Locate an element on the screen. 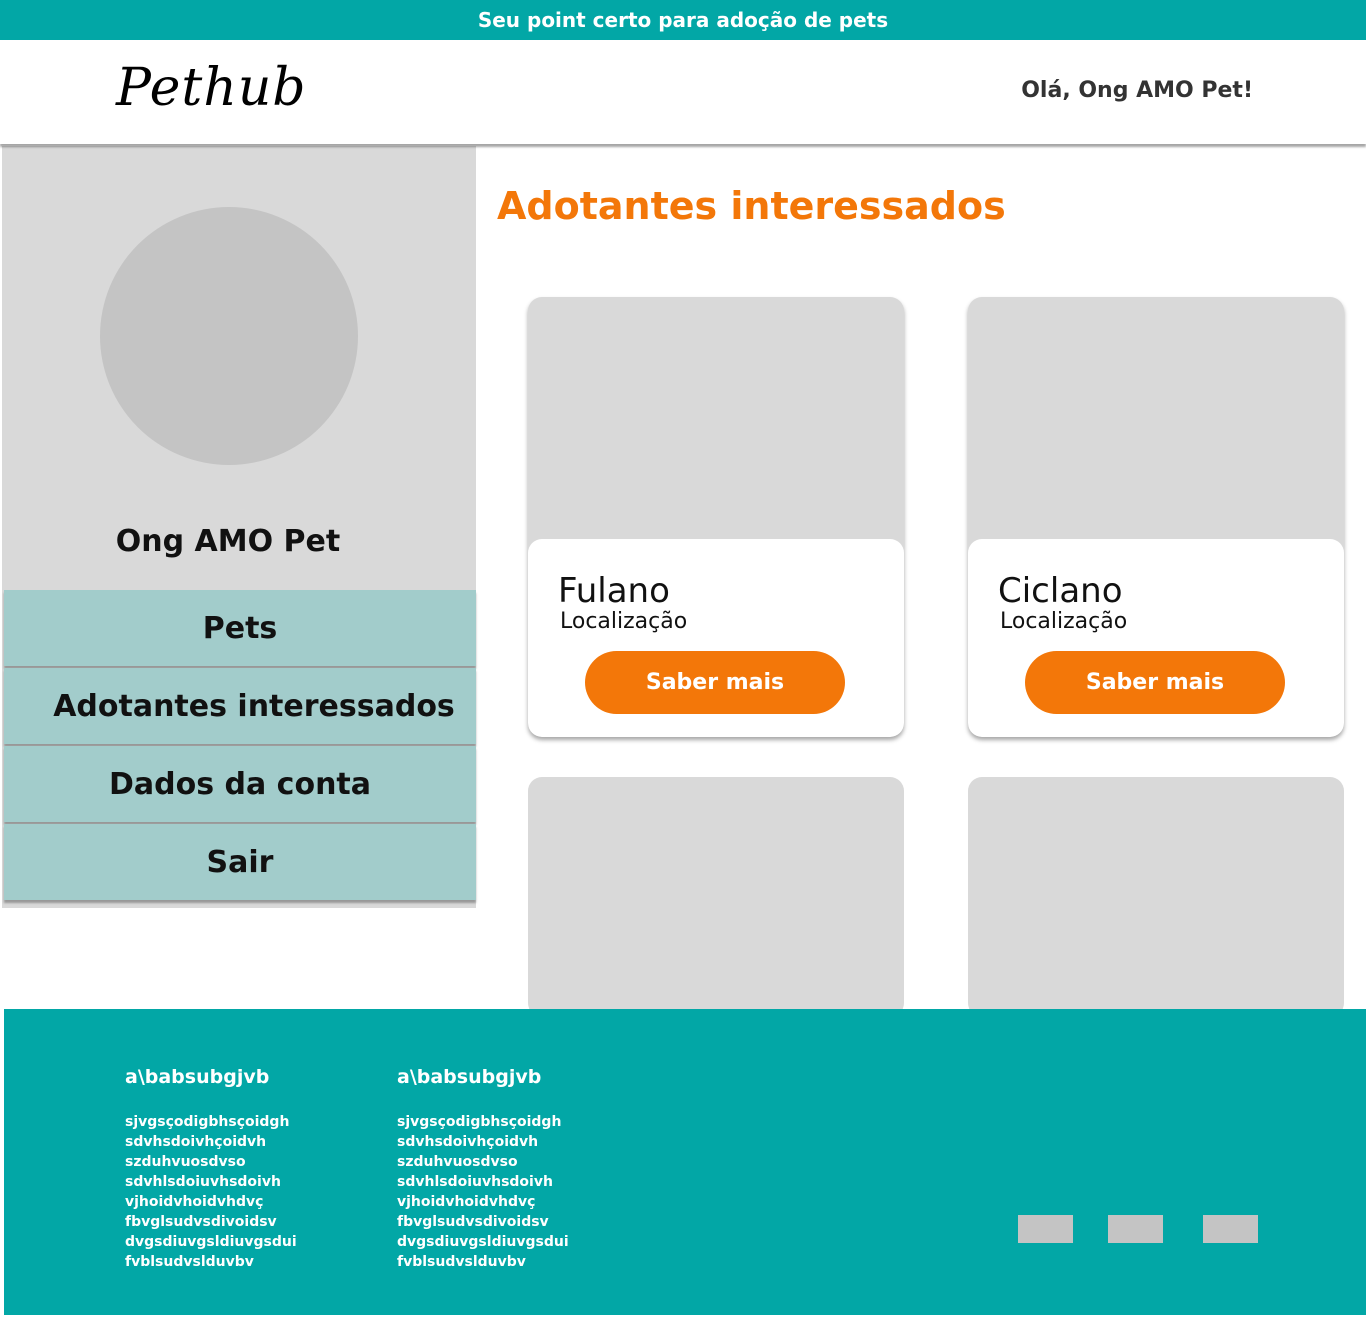  sidebar-item-logout: Sair is located at coordinates (240, 862).